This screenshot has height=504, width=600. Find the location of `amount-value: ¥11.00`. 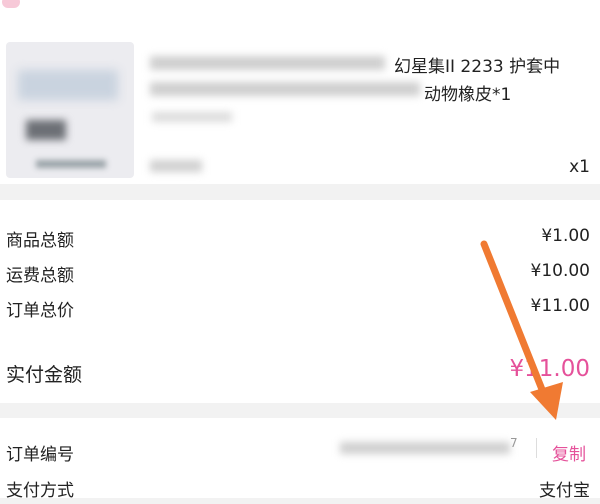

amount-value: ¥11.00 is located at coordinates (560, 306).